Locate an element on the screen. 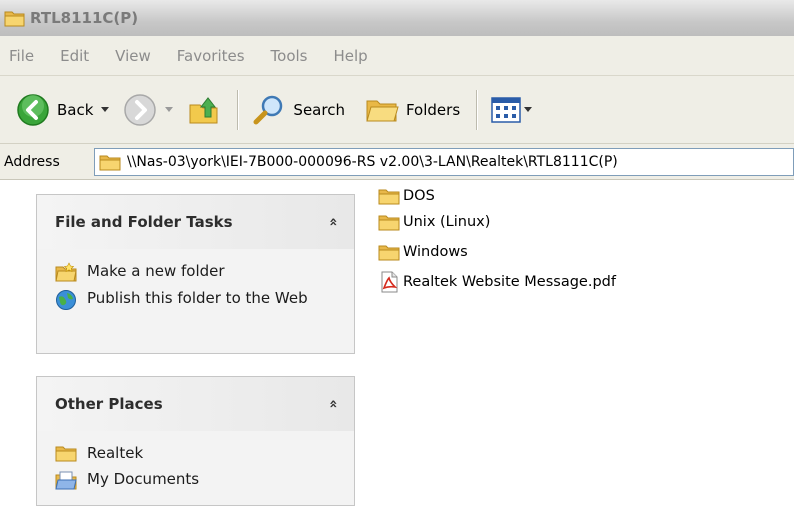  place-label: Realtek is located at coordinates (115, 453).